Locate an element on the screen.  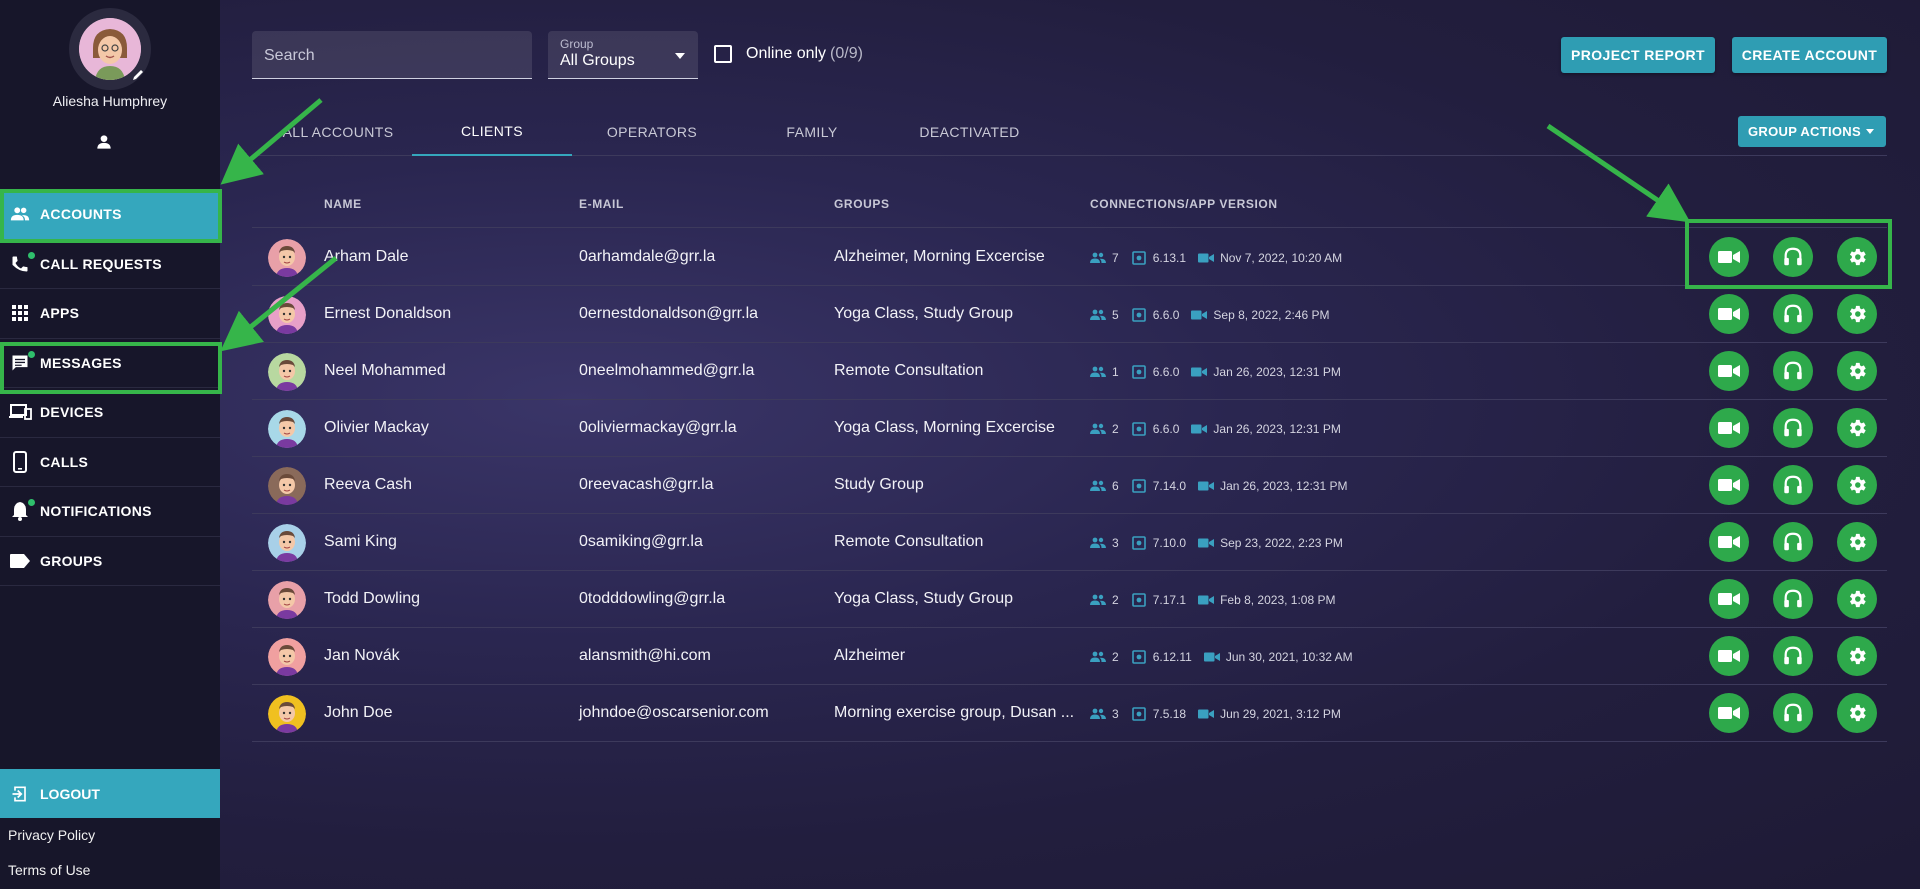
tab-family: FAMILY is located at coordinates (812, 132).